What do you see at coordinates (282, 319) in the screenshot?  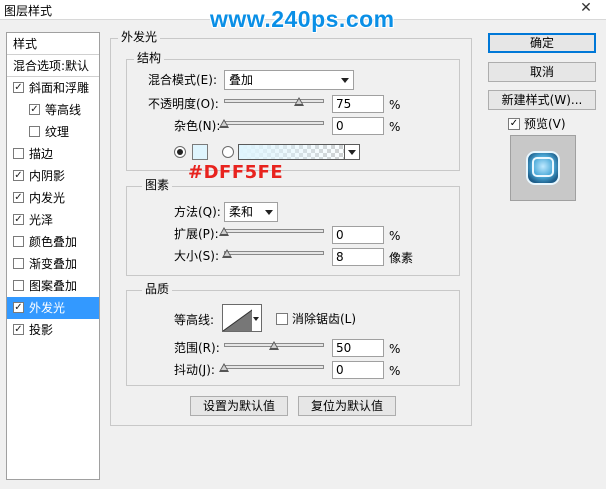 I see `antialias-checkbox` at bounding box center [282, 319].